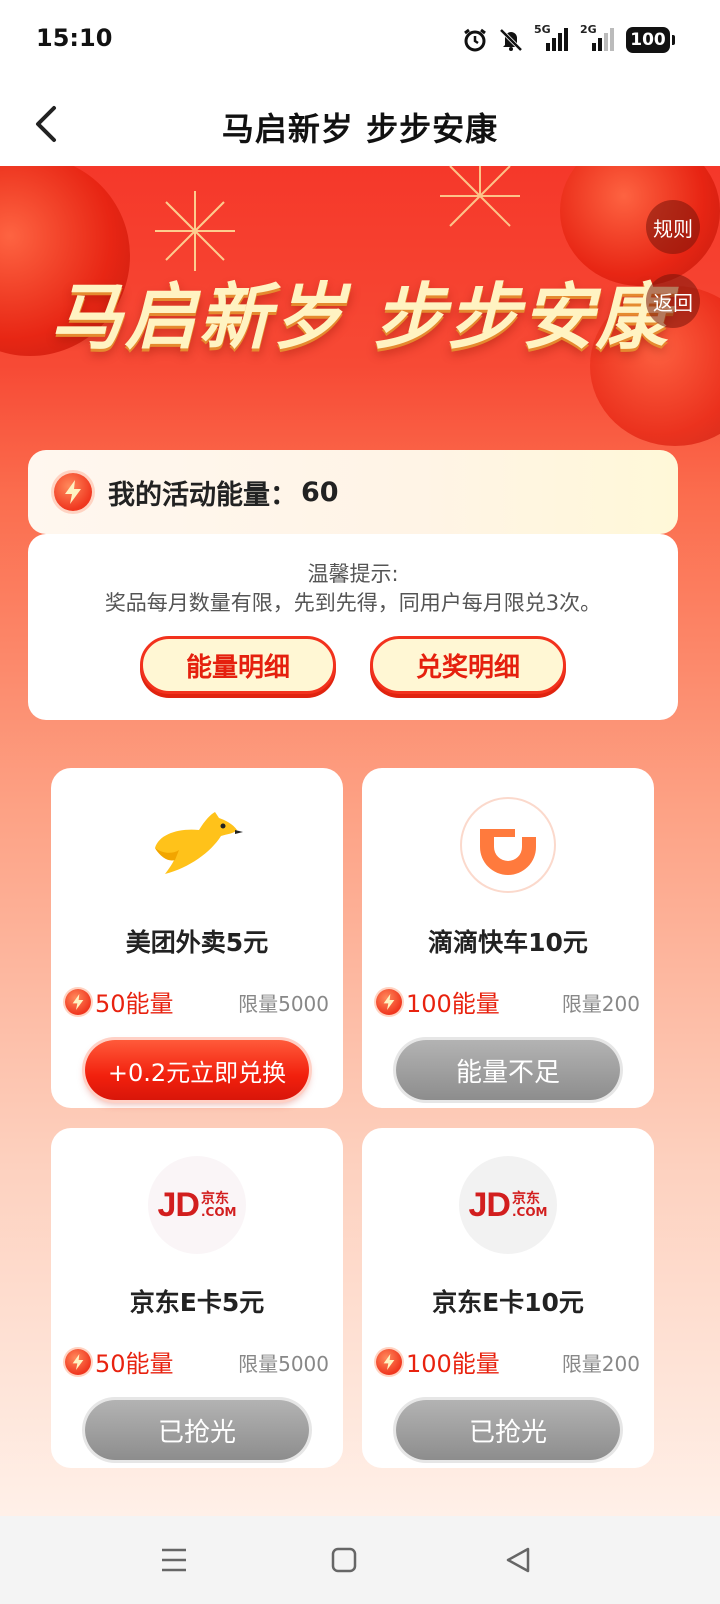 Image resolution: width=720 pixels, height=1604 pixels. I want to click on energy-label: 我的活动能量：, so click(202, 495).